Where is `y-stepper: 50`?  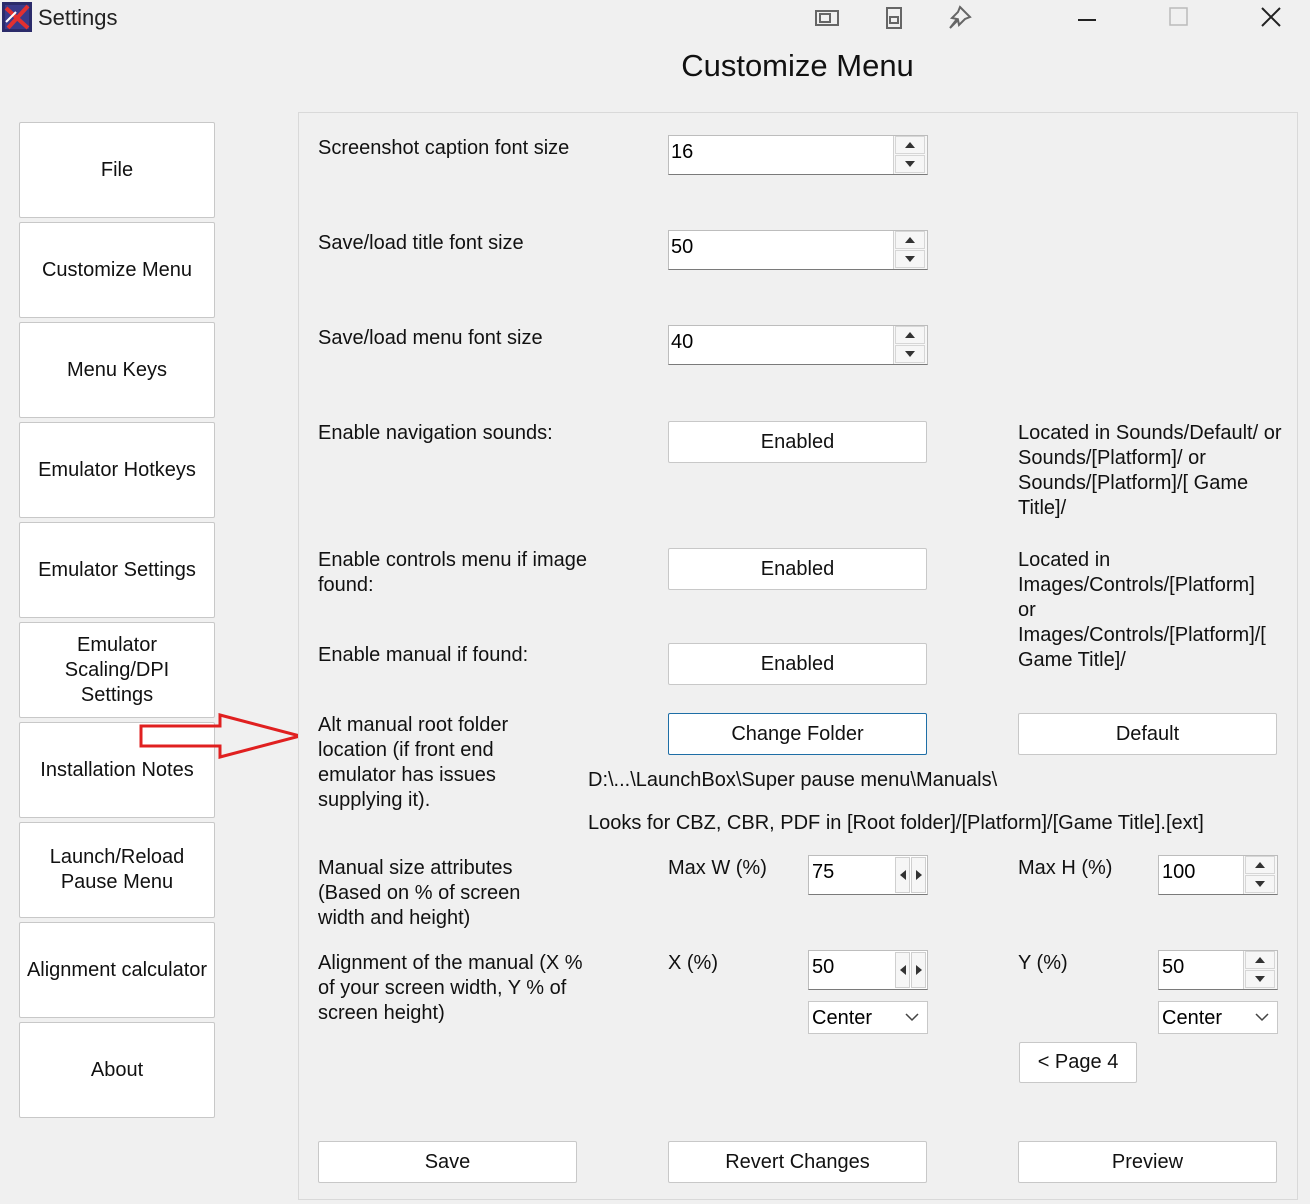
y-stepper: 50 is located at coordinates (1218, 970).